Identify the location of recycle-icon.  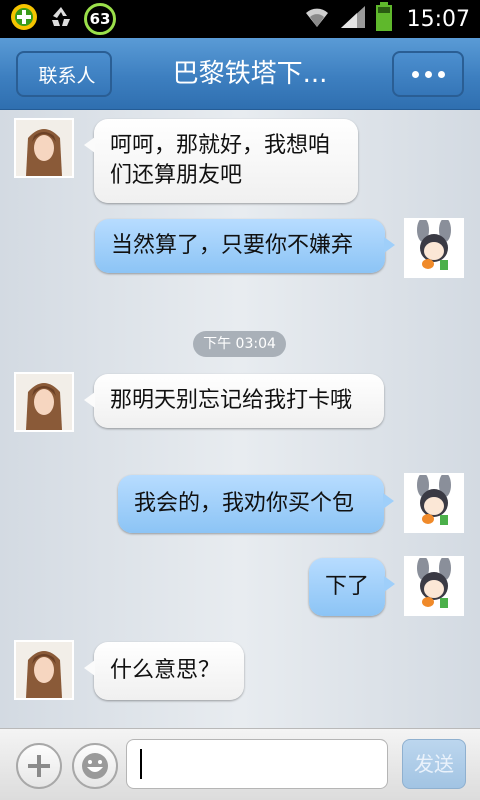
(61, 19).